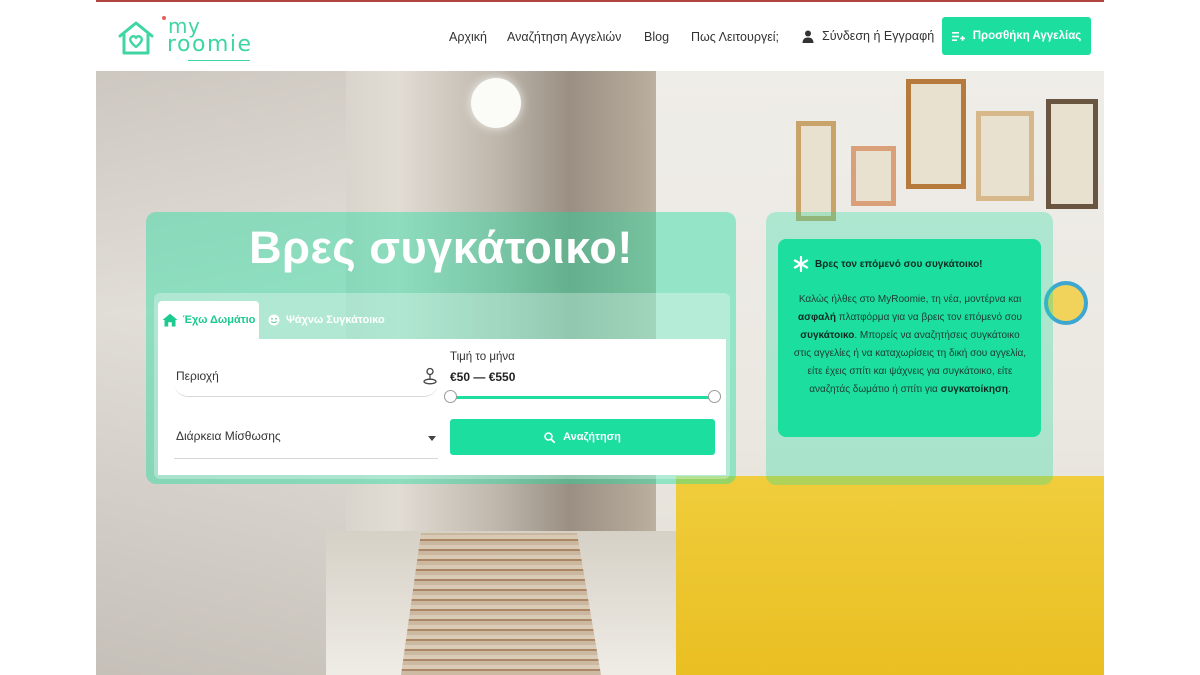  I want to click on info-heading: Βρες τον επόμενό σου συγκάτοικο!, so click(888, 264).